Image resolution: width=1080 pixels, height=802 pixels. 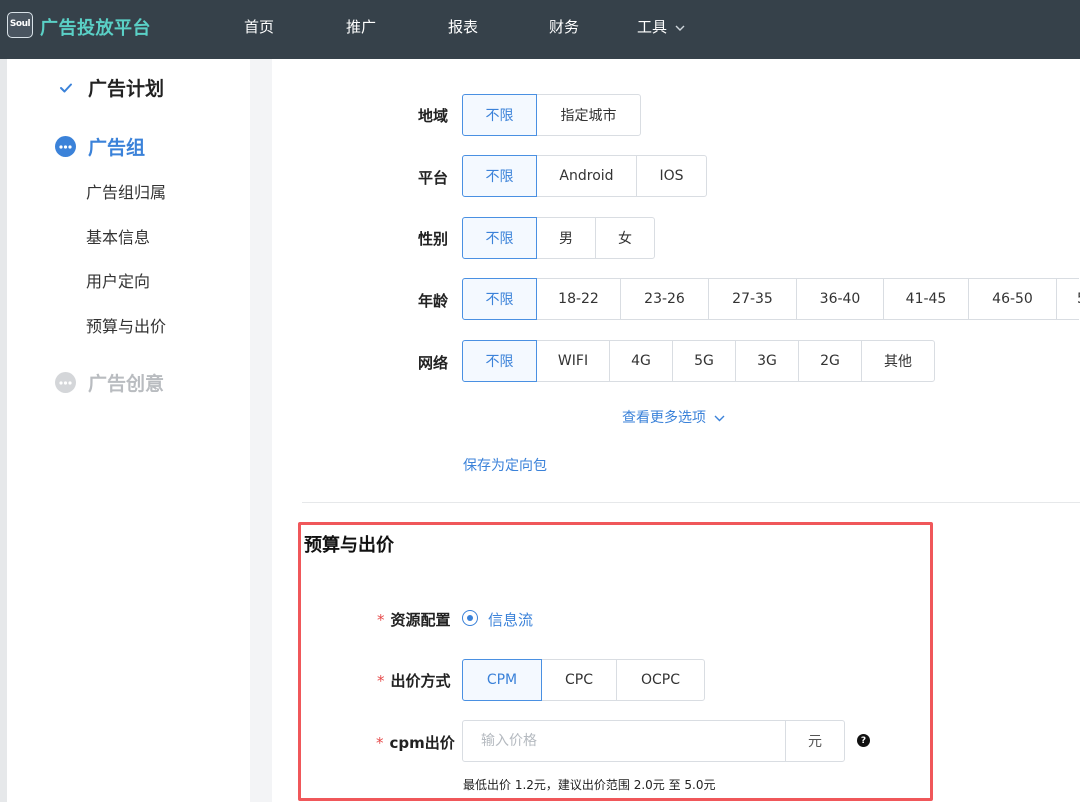 I want to click on nav-finance: 财务, so click(x=564, y=26).